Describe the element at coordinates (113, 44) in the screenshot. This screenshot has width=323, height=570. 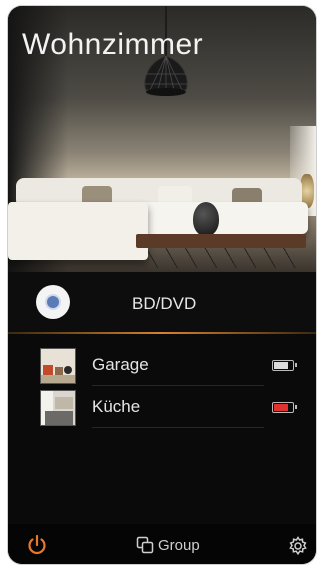
I see `room-title: Wohnzimmer` at that location.